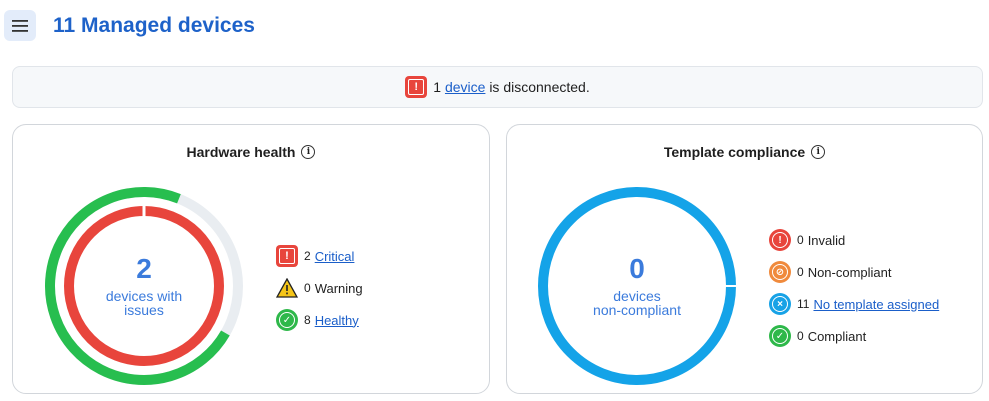  Describe the element at coordinates (780, 304) in the screenshot. I see `no-template-icon: ×` at that location.